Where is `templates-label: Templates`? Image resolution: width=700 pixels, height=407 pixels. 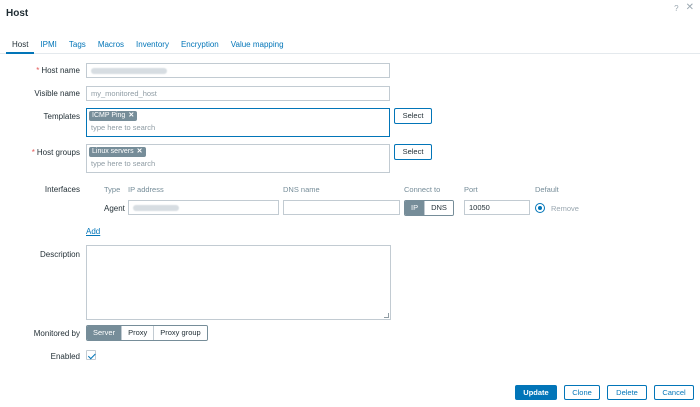
templates-label: Templates is located at coordinates (61, 116).